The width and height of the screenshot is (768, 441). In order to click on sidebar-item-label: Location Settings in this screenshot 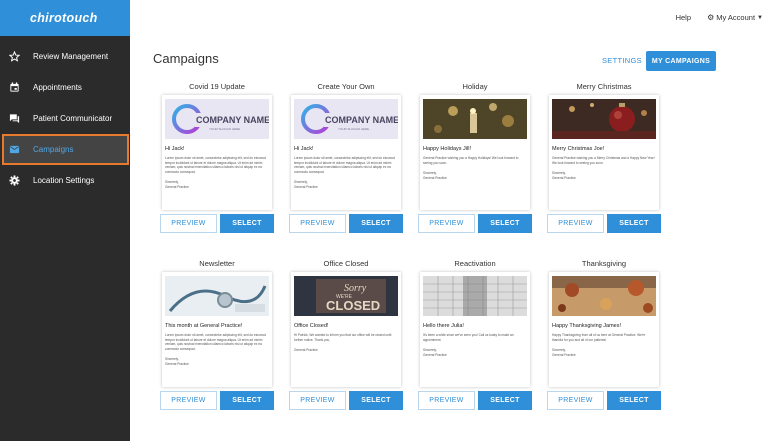, I will do `click(64, 180)`.